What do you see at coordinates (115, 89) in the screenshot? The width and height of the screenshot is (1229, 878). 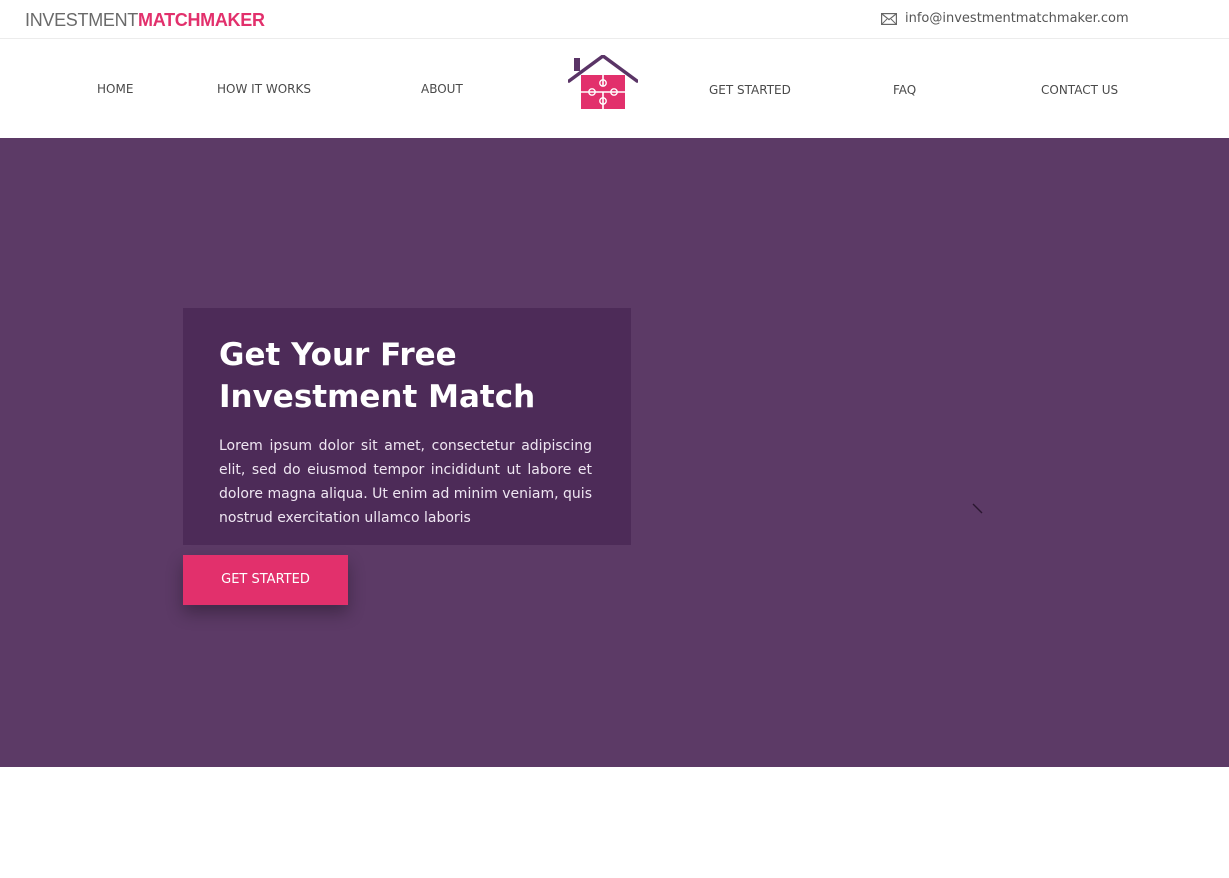 I see `nav-home: HOME` at bounding box center [115, 89].